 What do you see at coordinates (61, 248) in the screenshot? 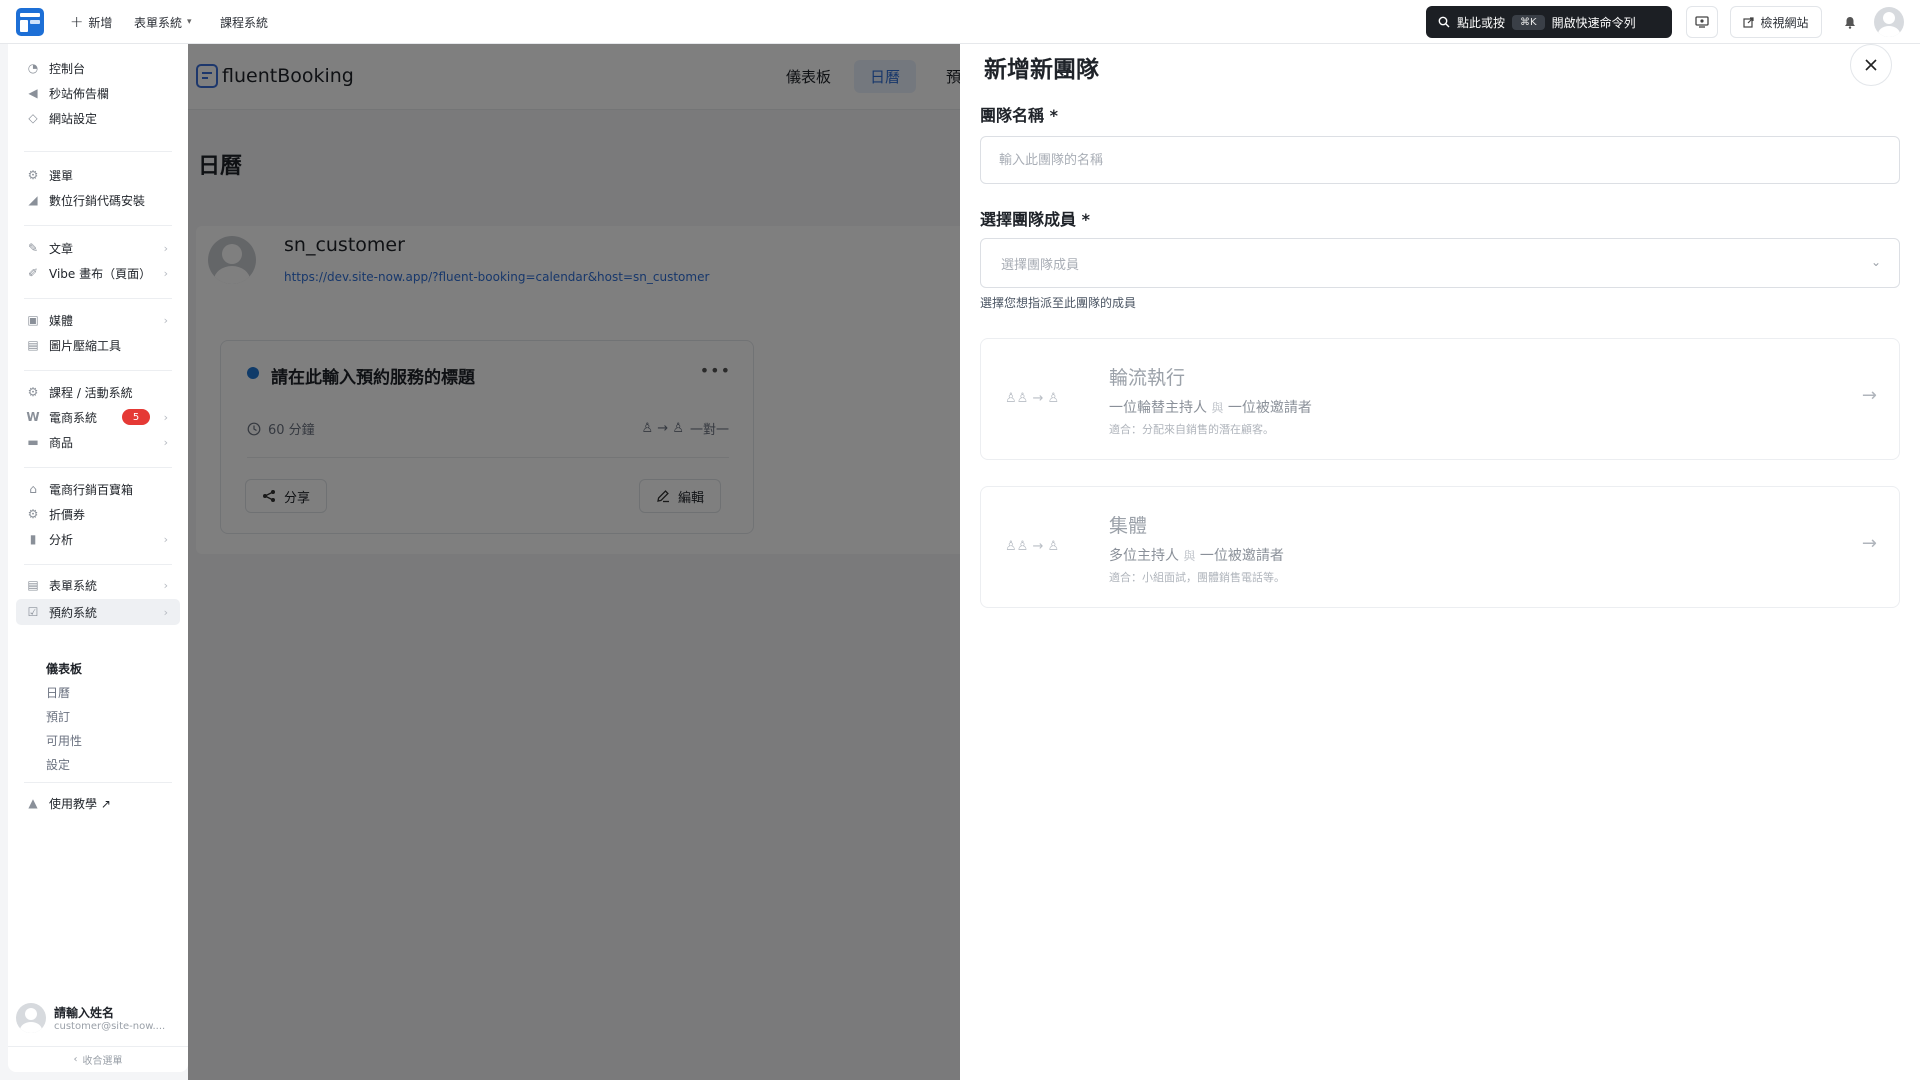
I see `sidebar-item-label: 文章` at bounding box center [61, 248].